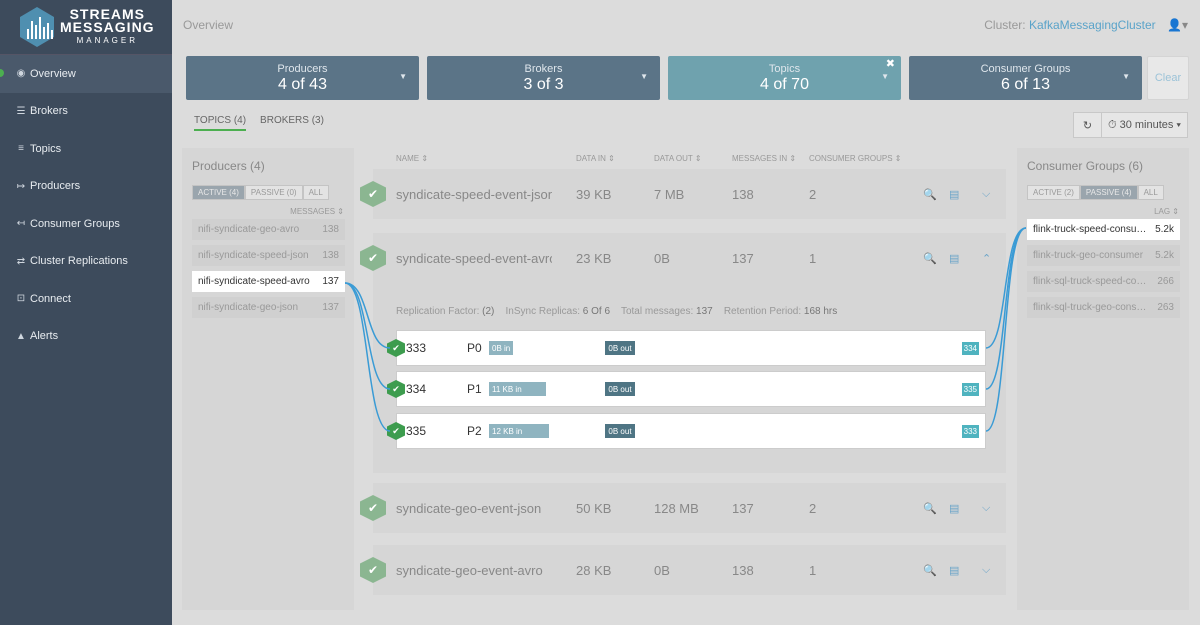 The height and width of the screenshot is (625, 1200). What do you see at coordinates (1053, 192) in the screenshot?
I see `filter-active: ACTIVE (2)` at bounding box center [1053, 192].